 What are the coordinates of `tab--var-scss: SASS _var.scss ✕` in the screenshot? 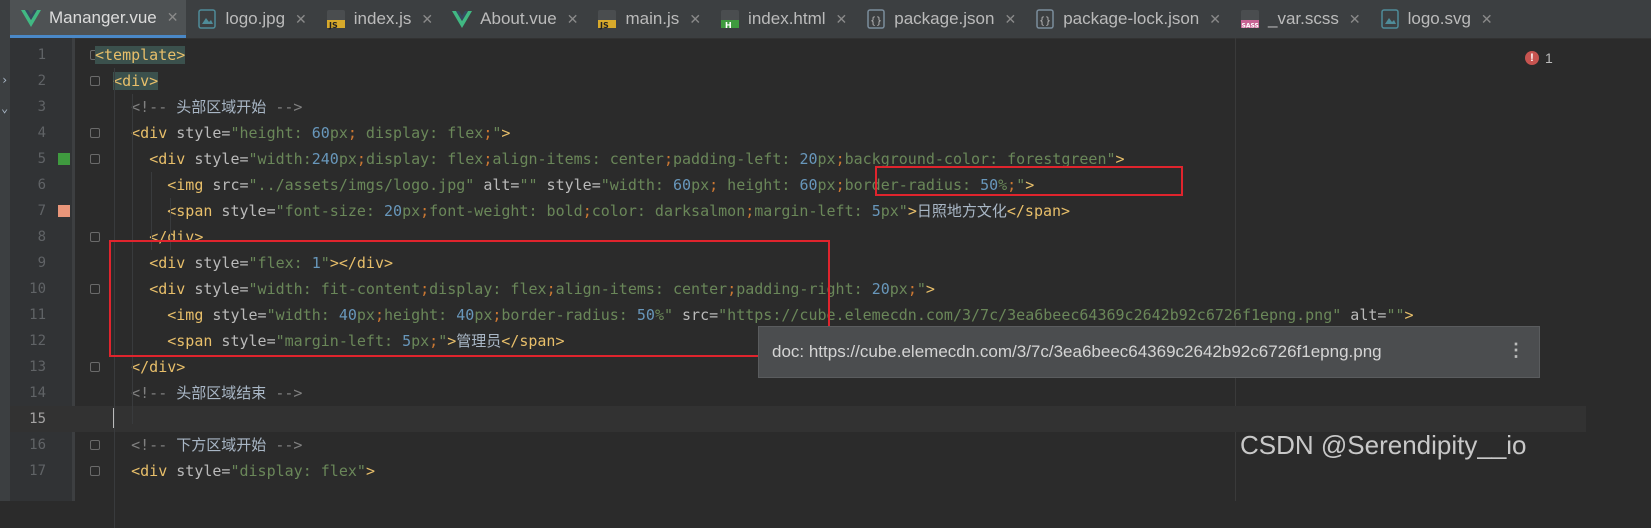 It's located at (1299, 19).